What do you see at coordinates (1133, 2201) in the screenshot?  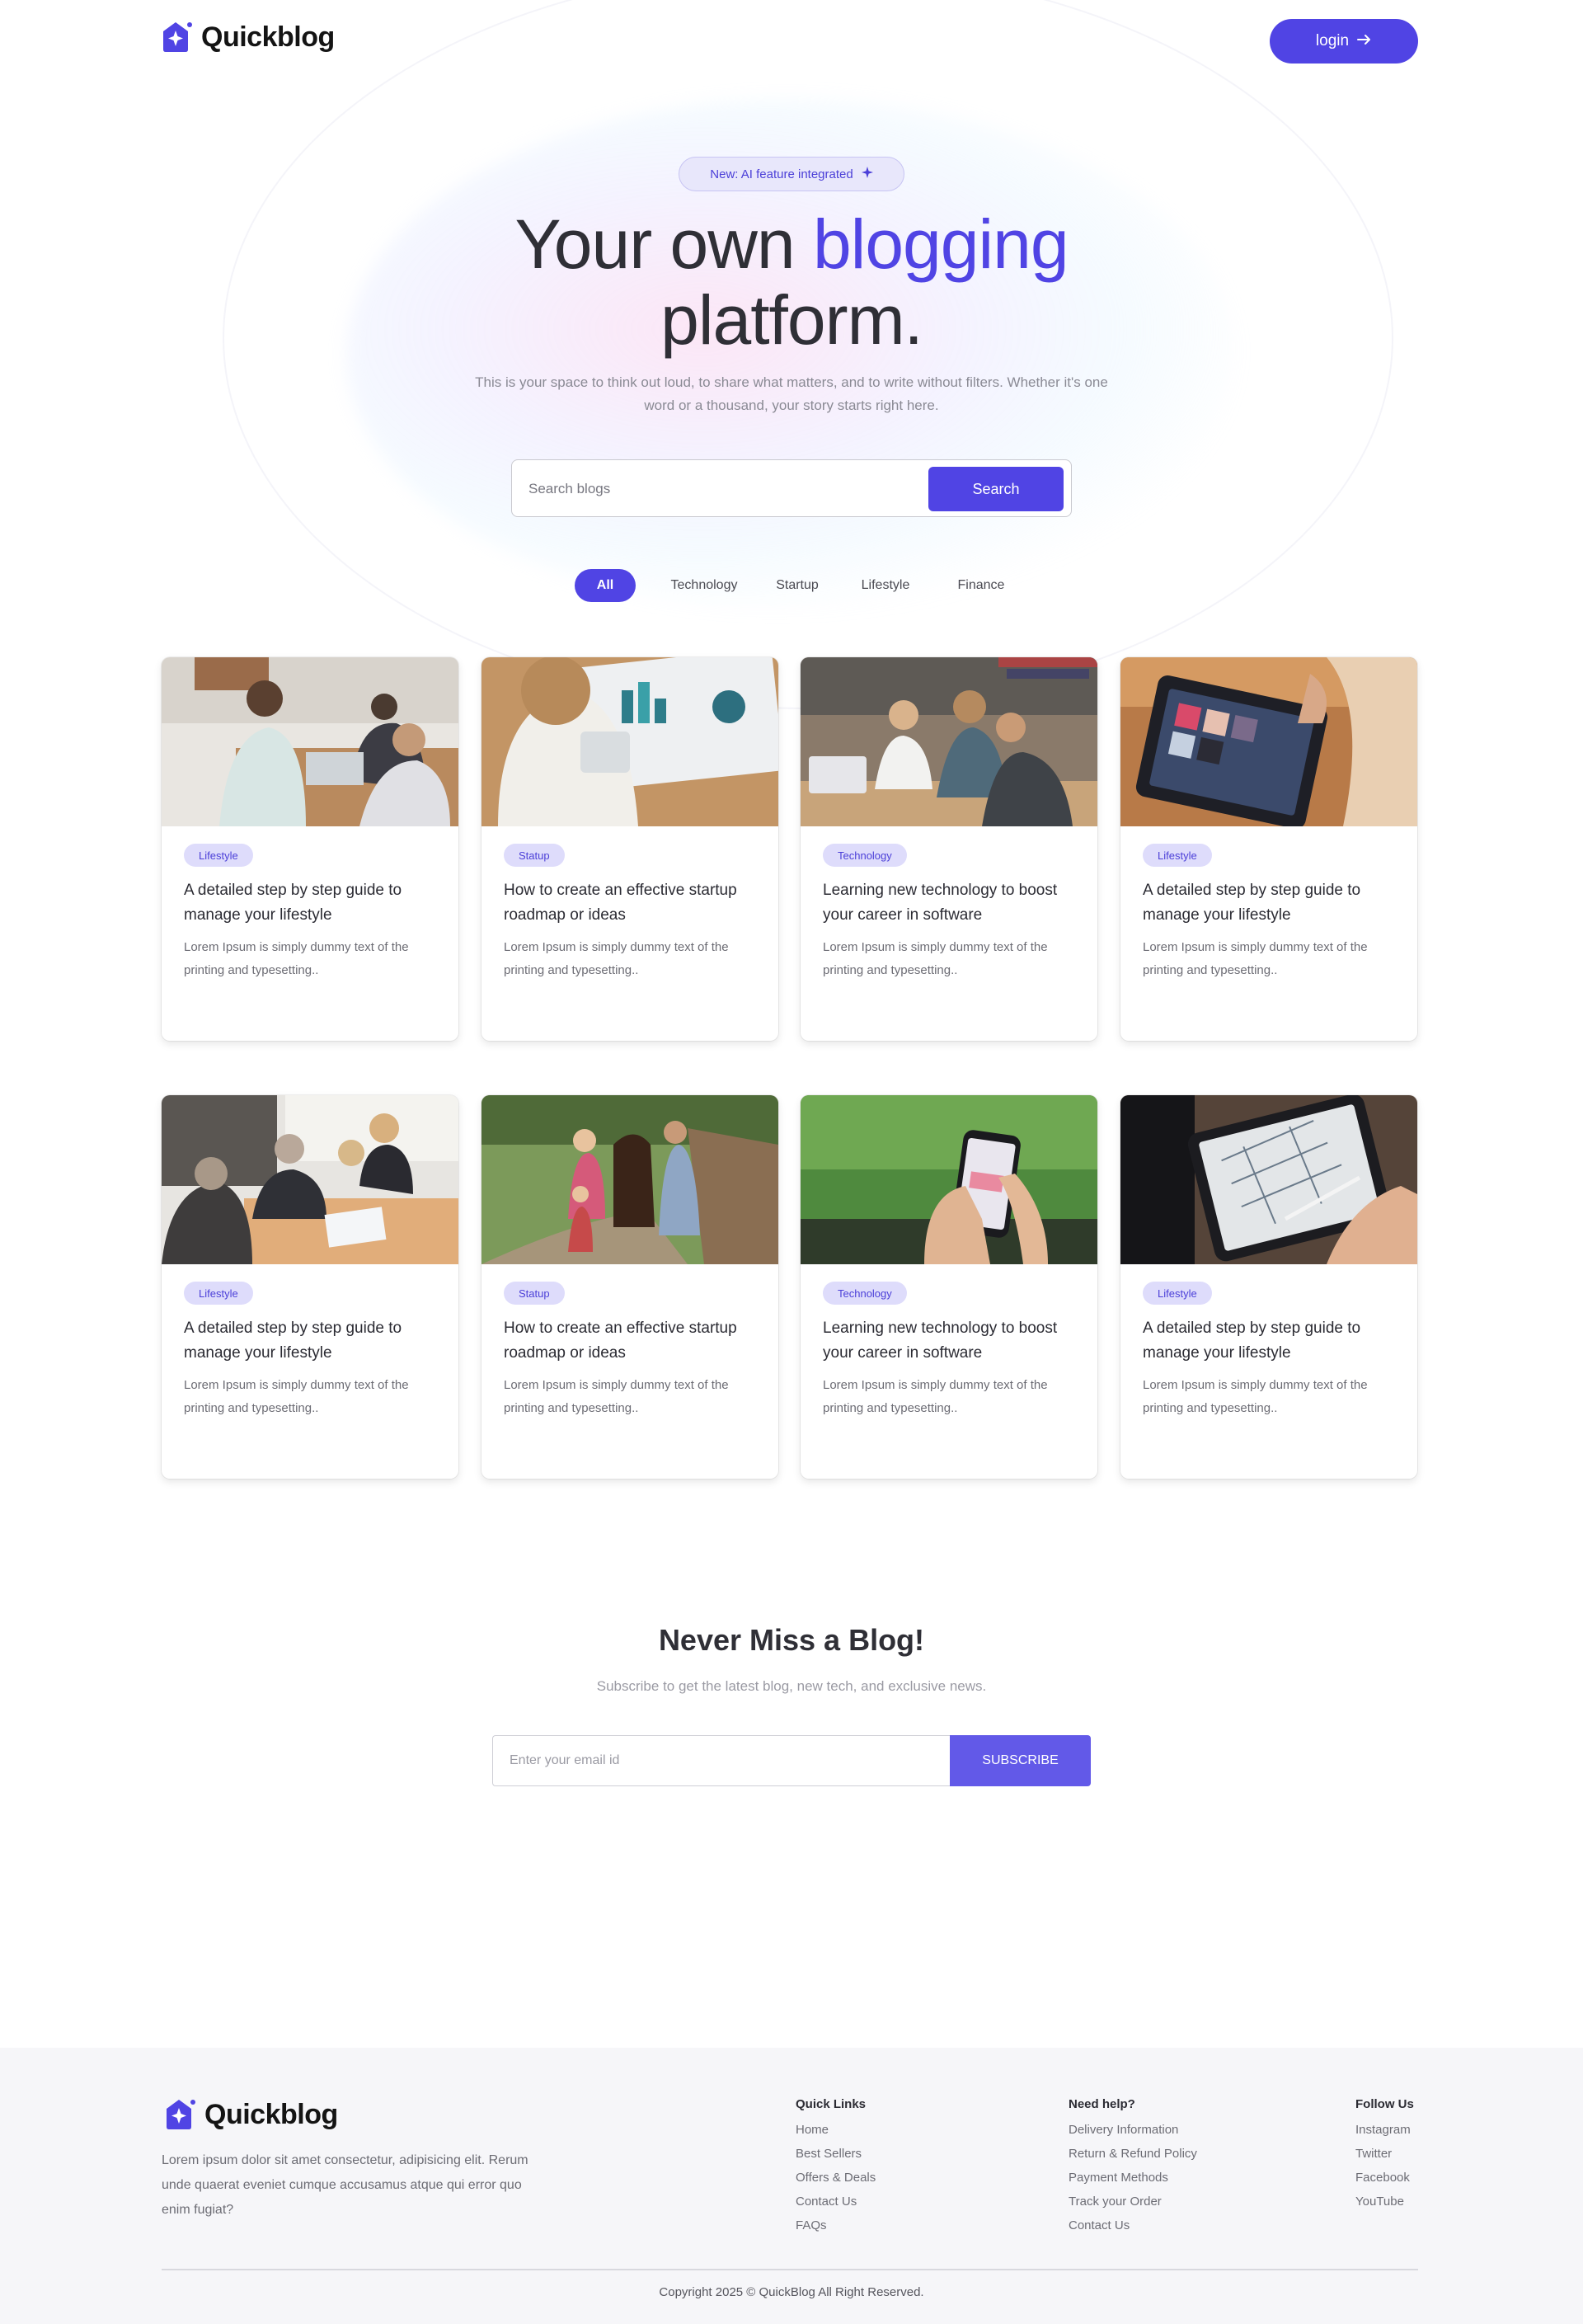 I see `footer-link-track-order: Track your Order` at bounding box center [1133, 2201].